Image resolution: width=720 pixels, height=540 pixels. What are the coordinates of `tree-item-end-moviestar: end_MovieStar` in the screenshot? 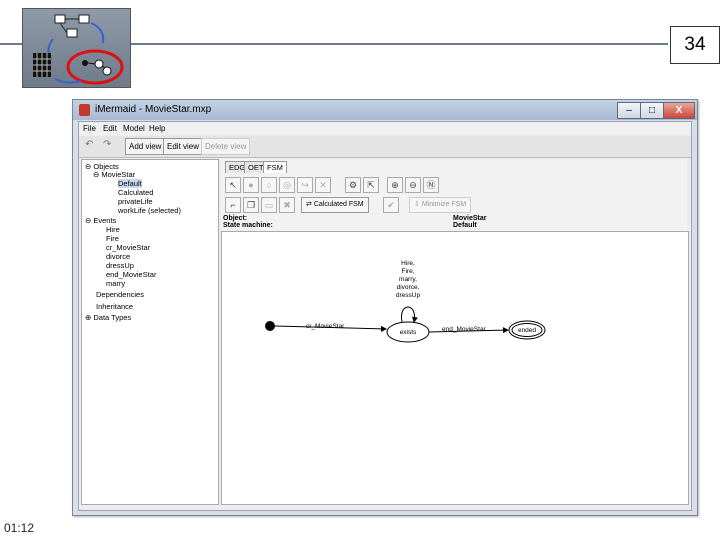 It's located at (131, 274).